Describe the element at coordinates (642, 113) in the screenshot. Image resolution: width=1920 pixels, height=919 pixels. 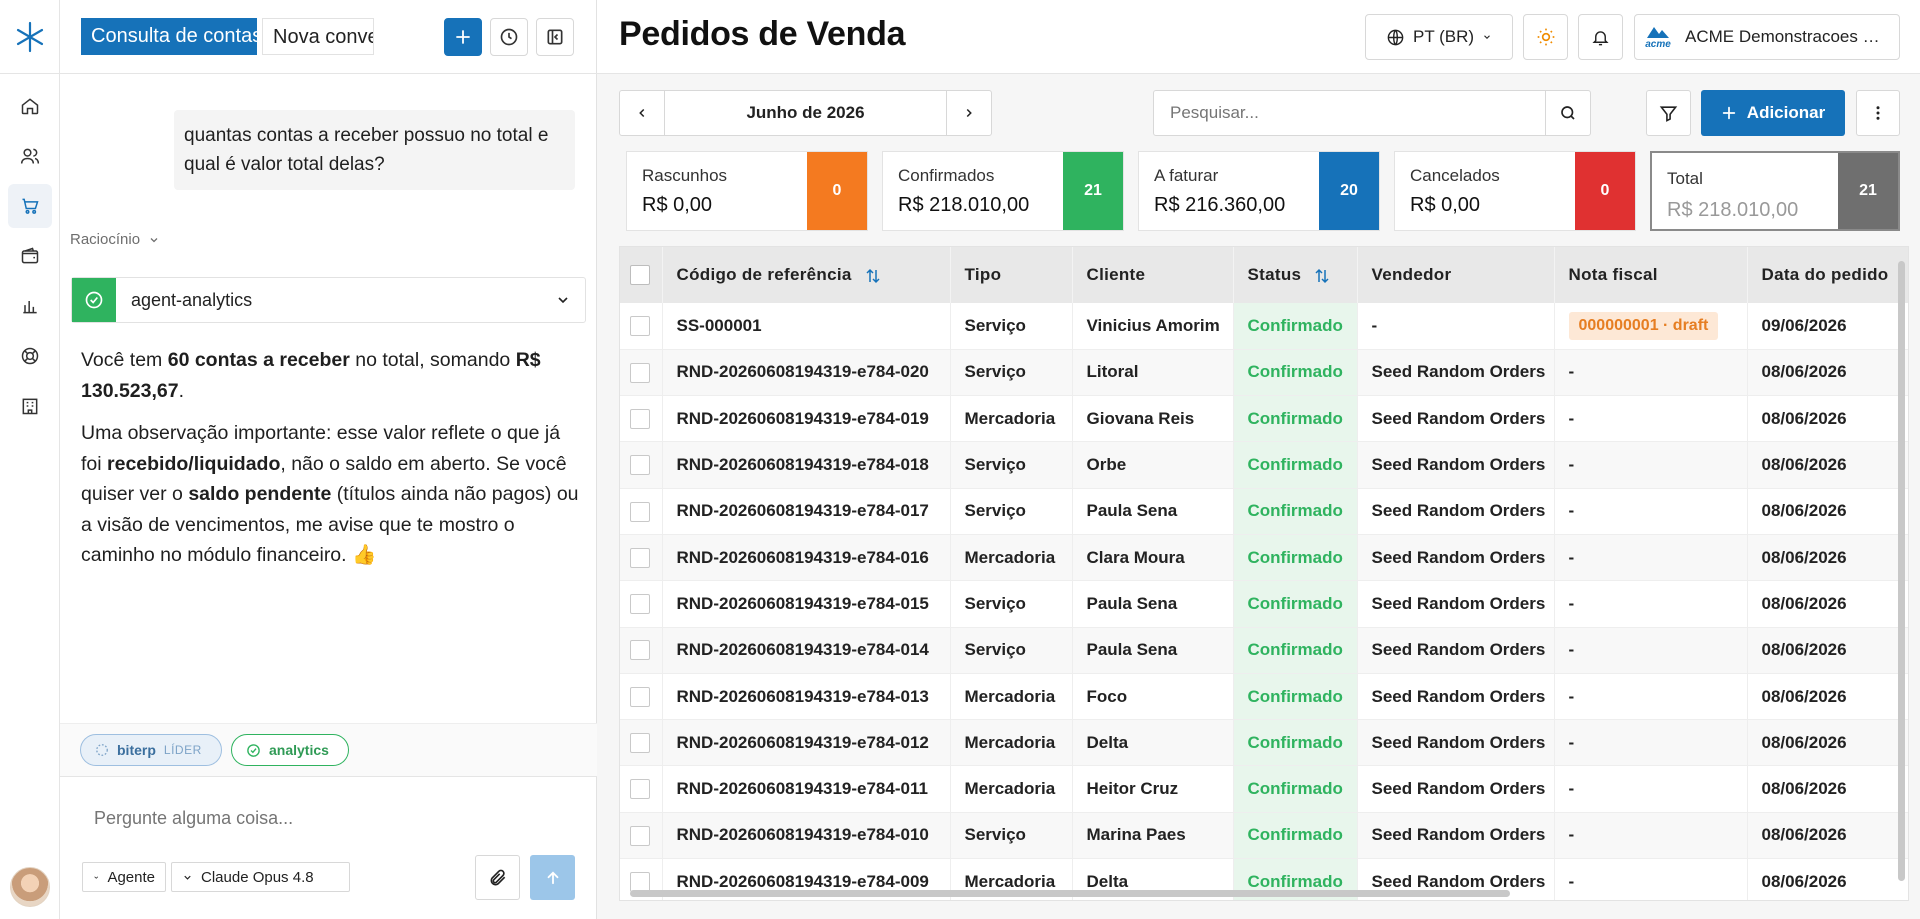
I see `prev-month-button` at that location.